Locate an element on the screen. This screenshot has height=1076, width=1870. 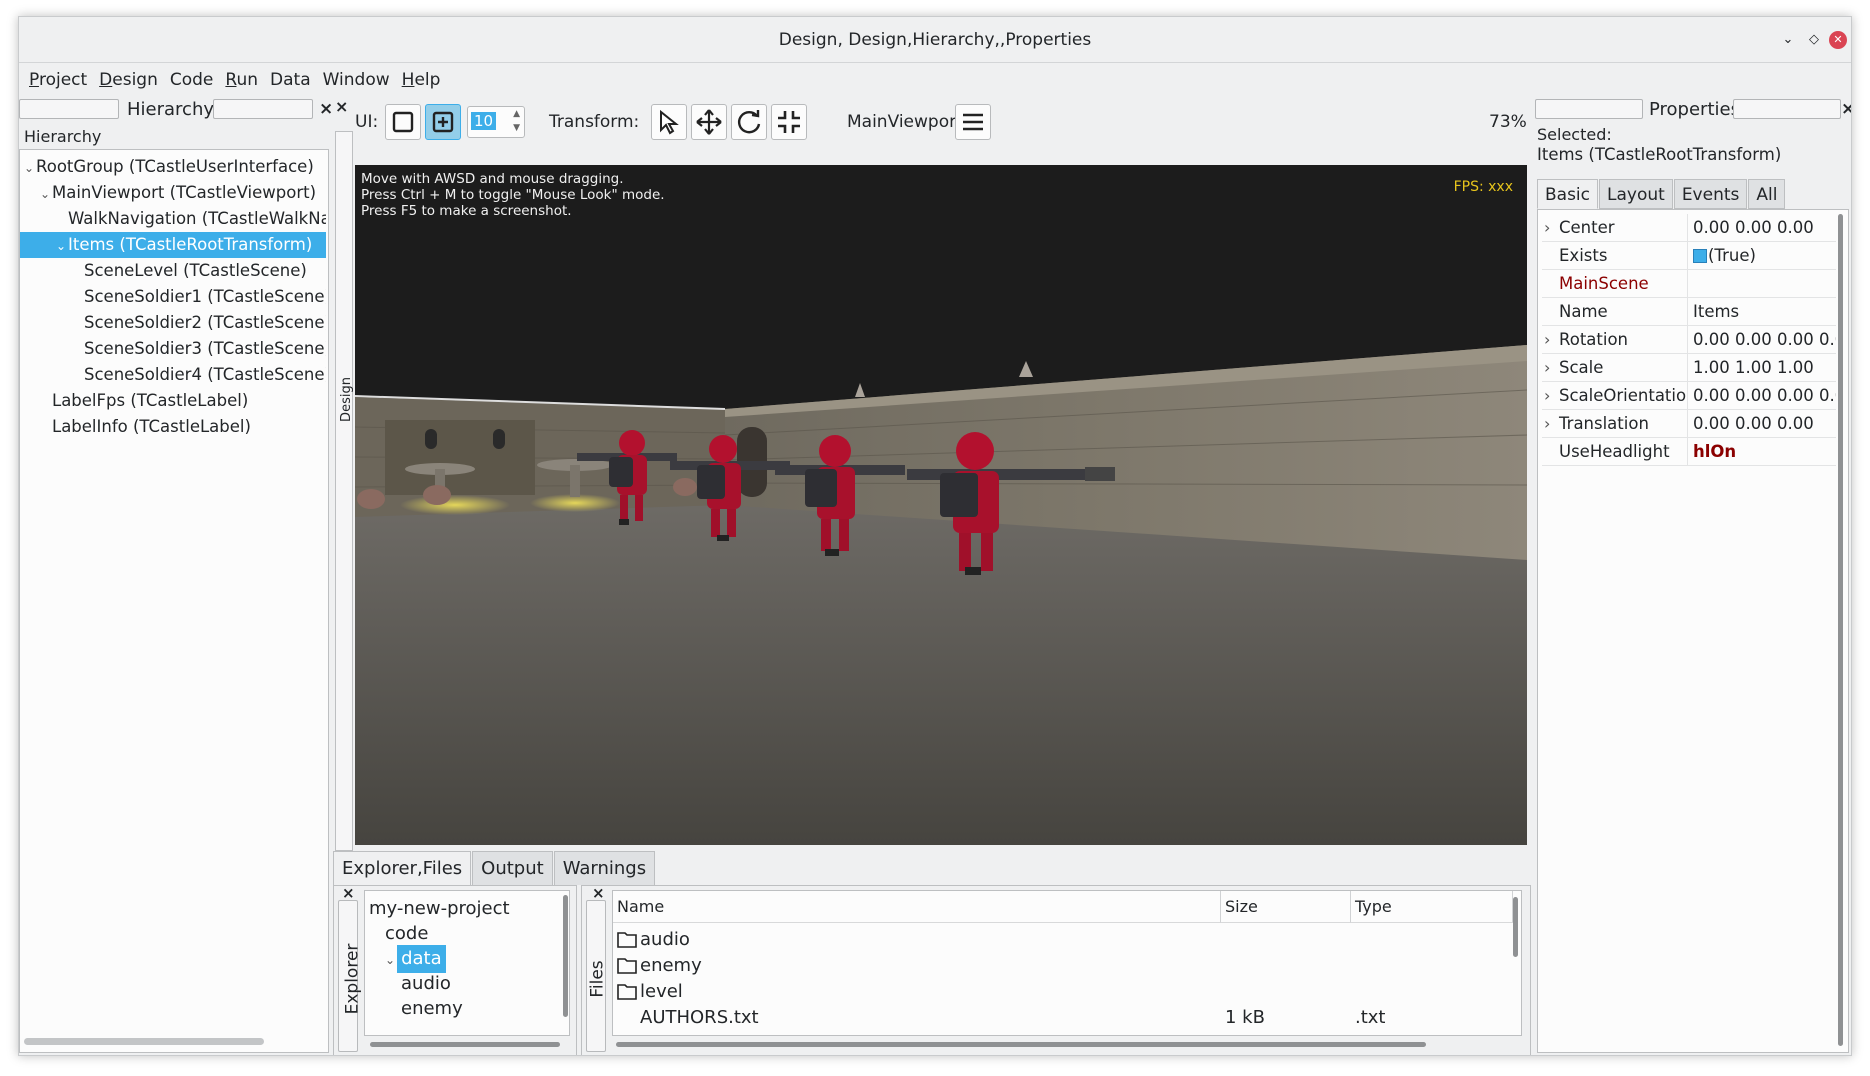
menu-item-project: Project is located at coordinates (58, 79).